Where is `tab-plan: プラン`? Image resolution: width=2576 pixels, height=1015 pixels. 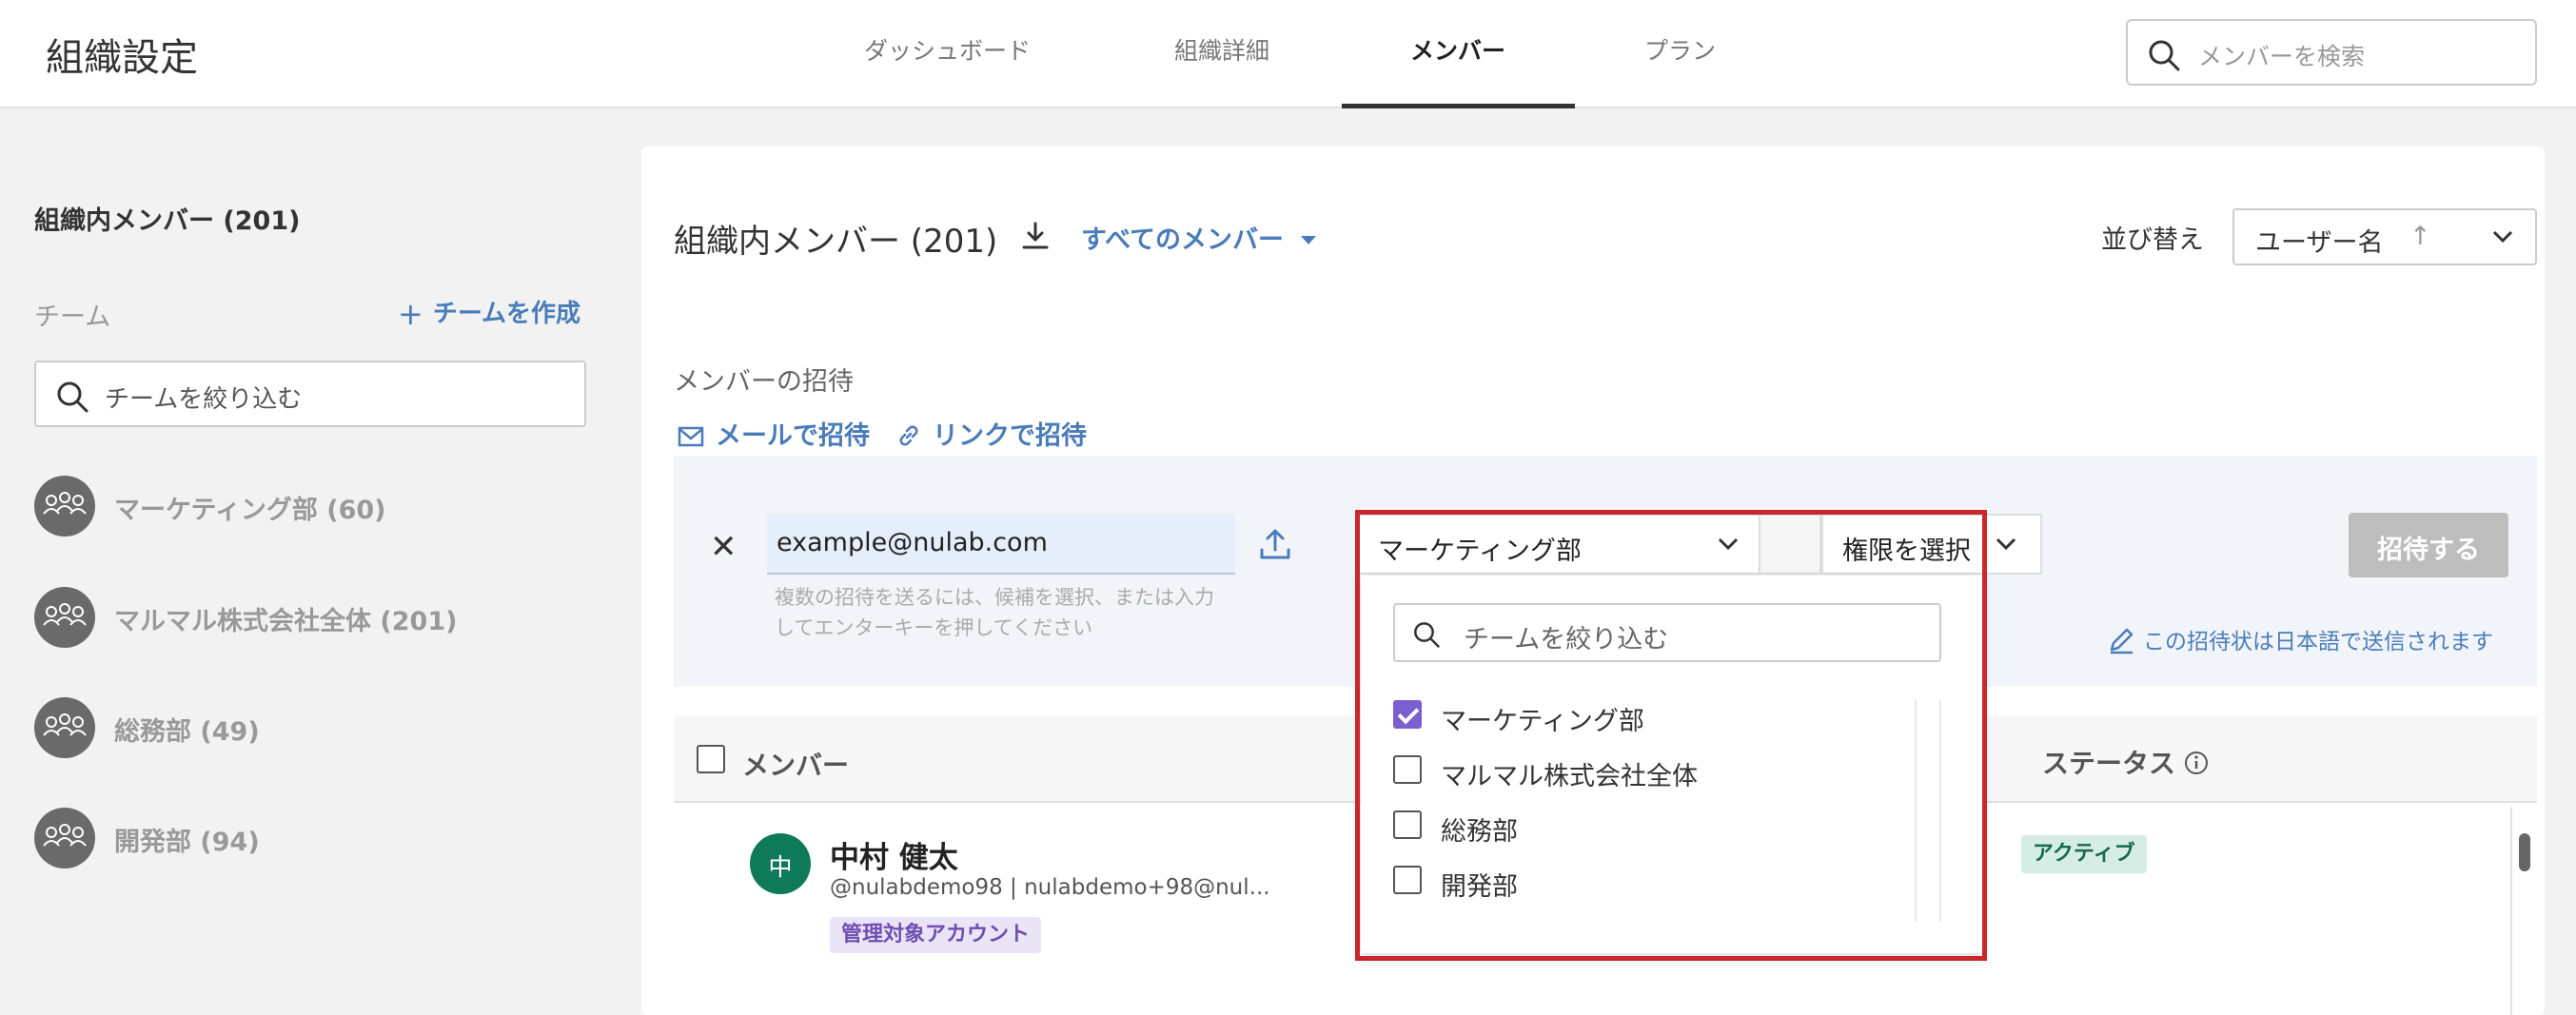
tab-plan: プラン is located at coordinates (1680, 49).